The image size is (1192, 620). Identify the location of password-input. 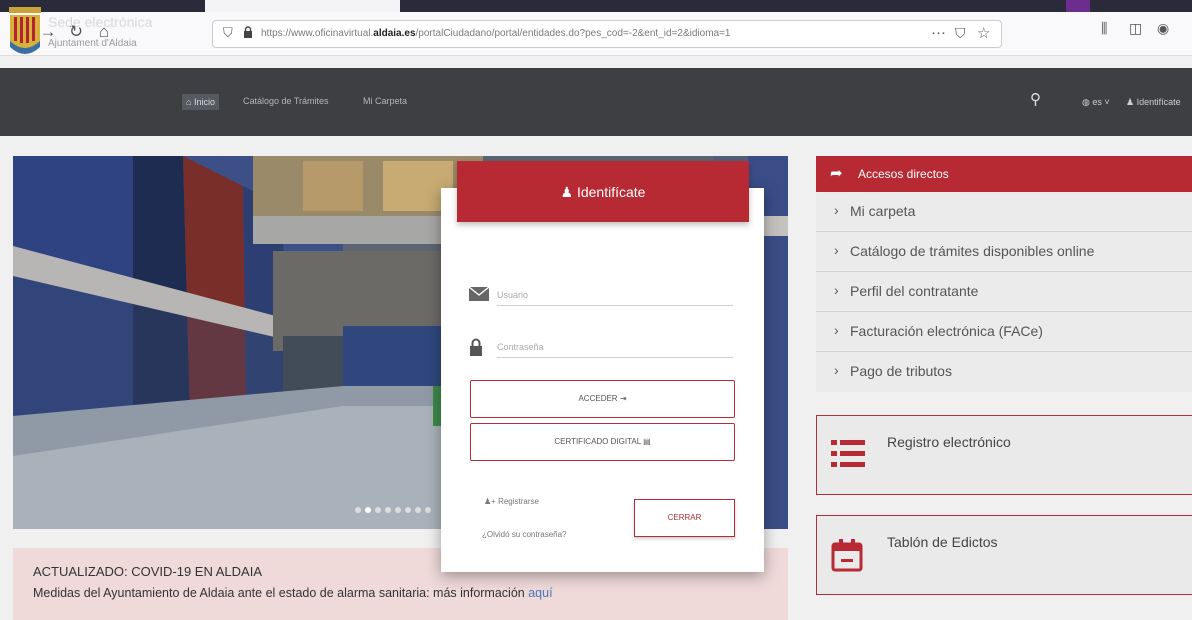
(615, 347).